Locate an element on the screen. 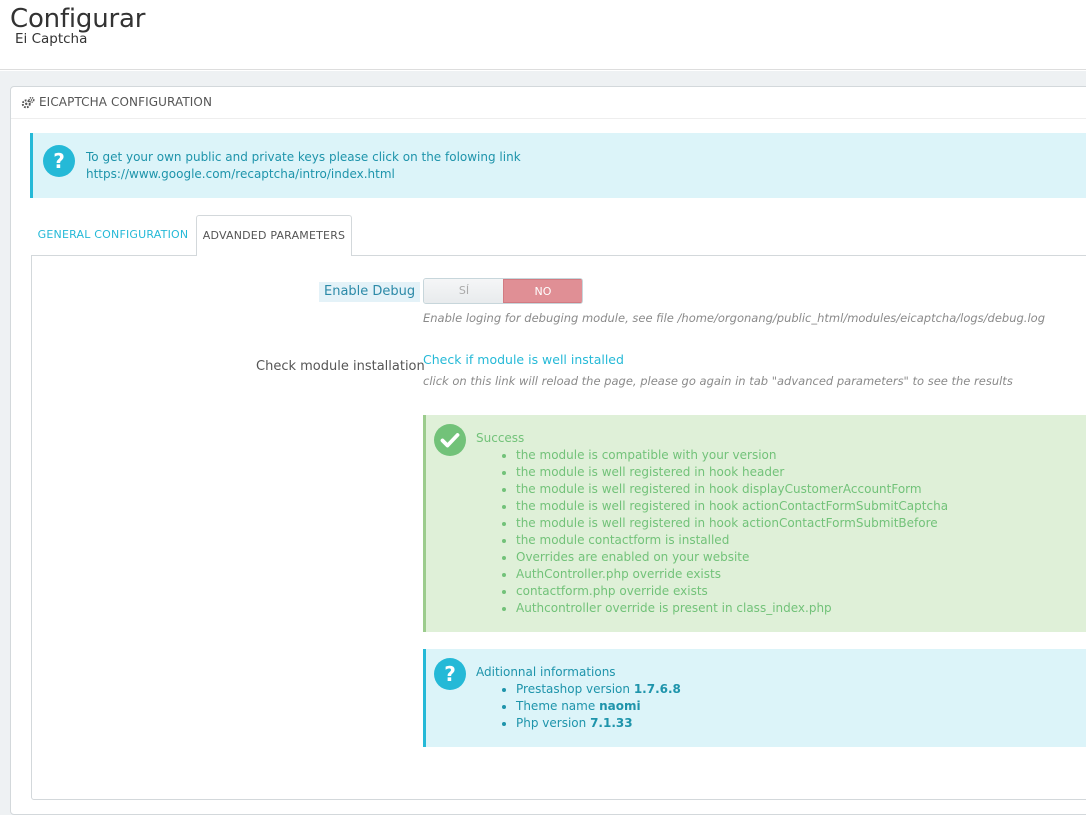 The height and width of the screenshot is (815, 1086). list-item: the module contactform is installed is located at coordinates (732, 540).